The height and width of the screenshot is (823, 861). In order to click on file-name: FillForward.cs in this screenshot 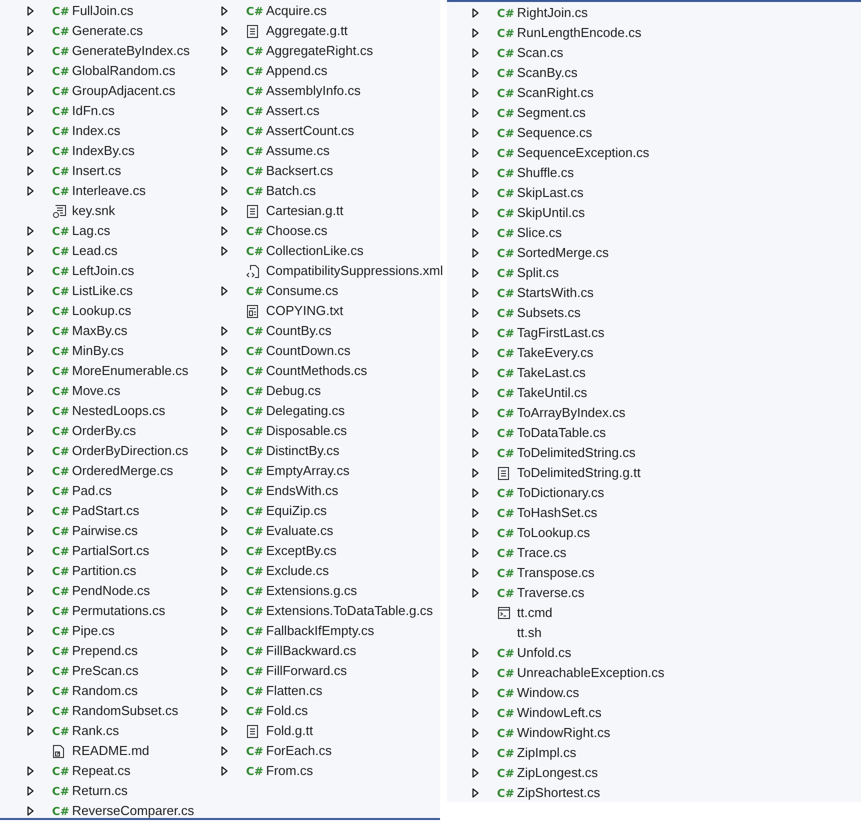, I will do `click(306, 671)`.